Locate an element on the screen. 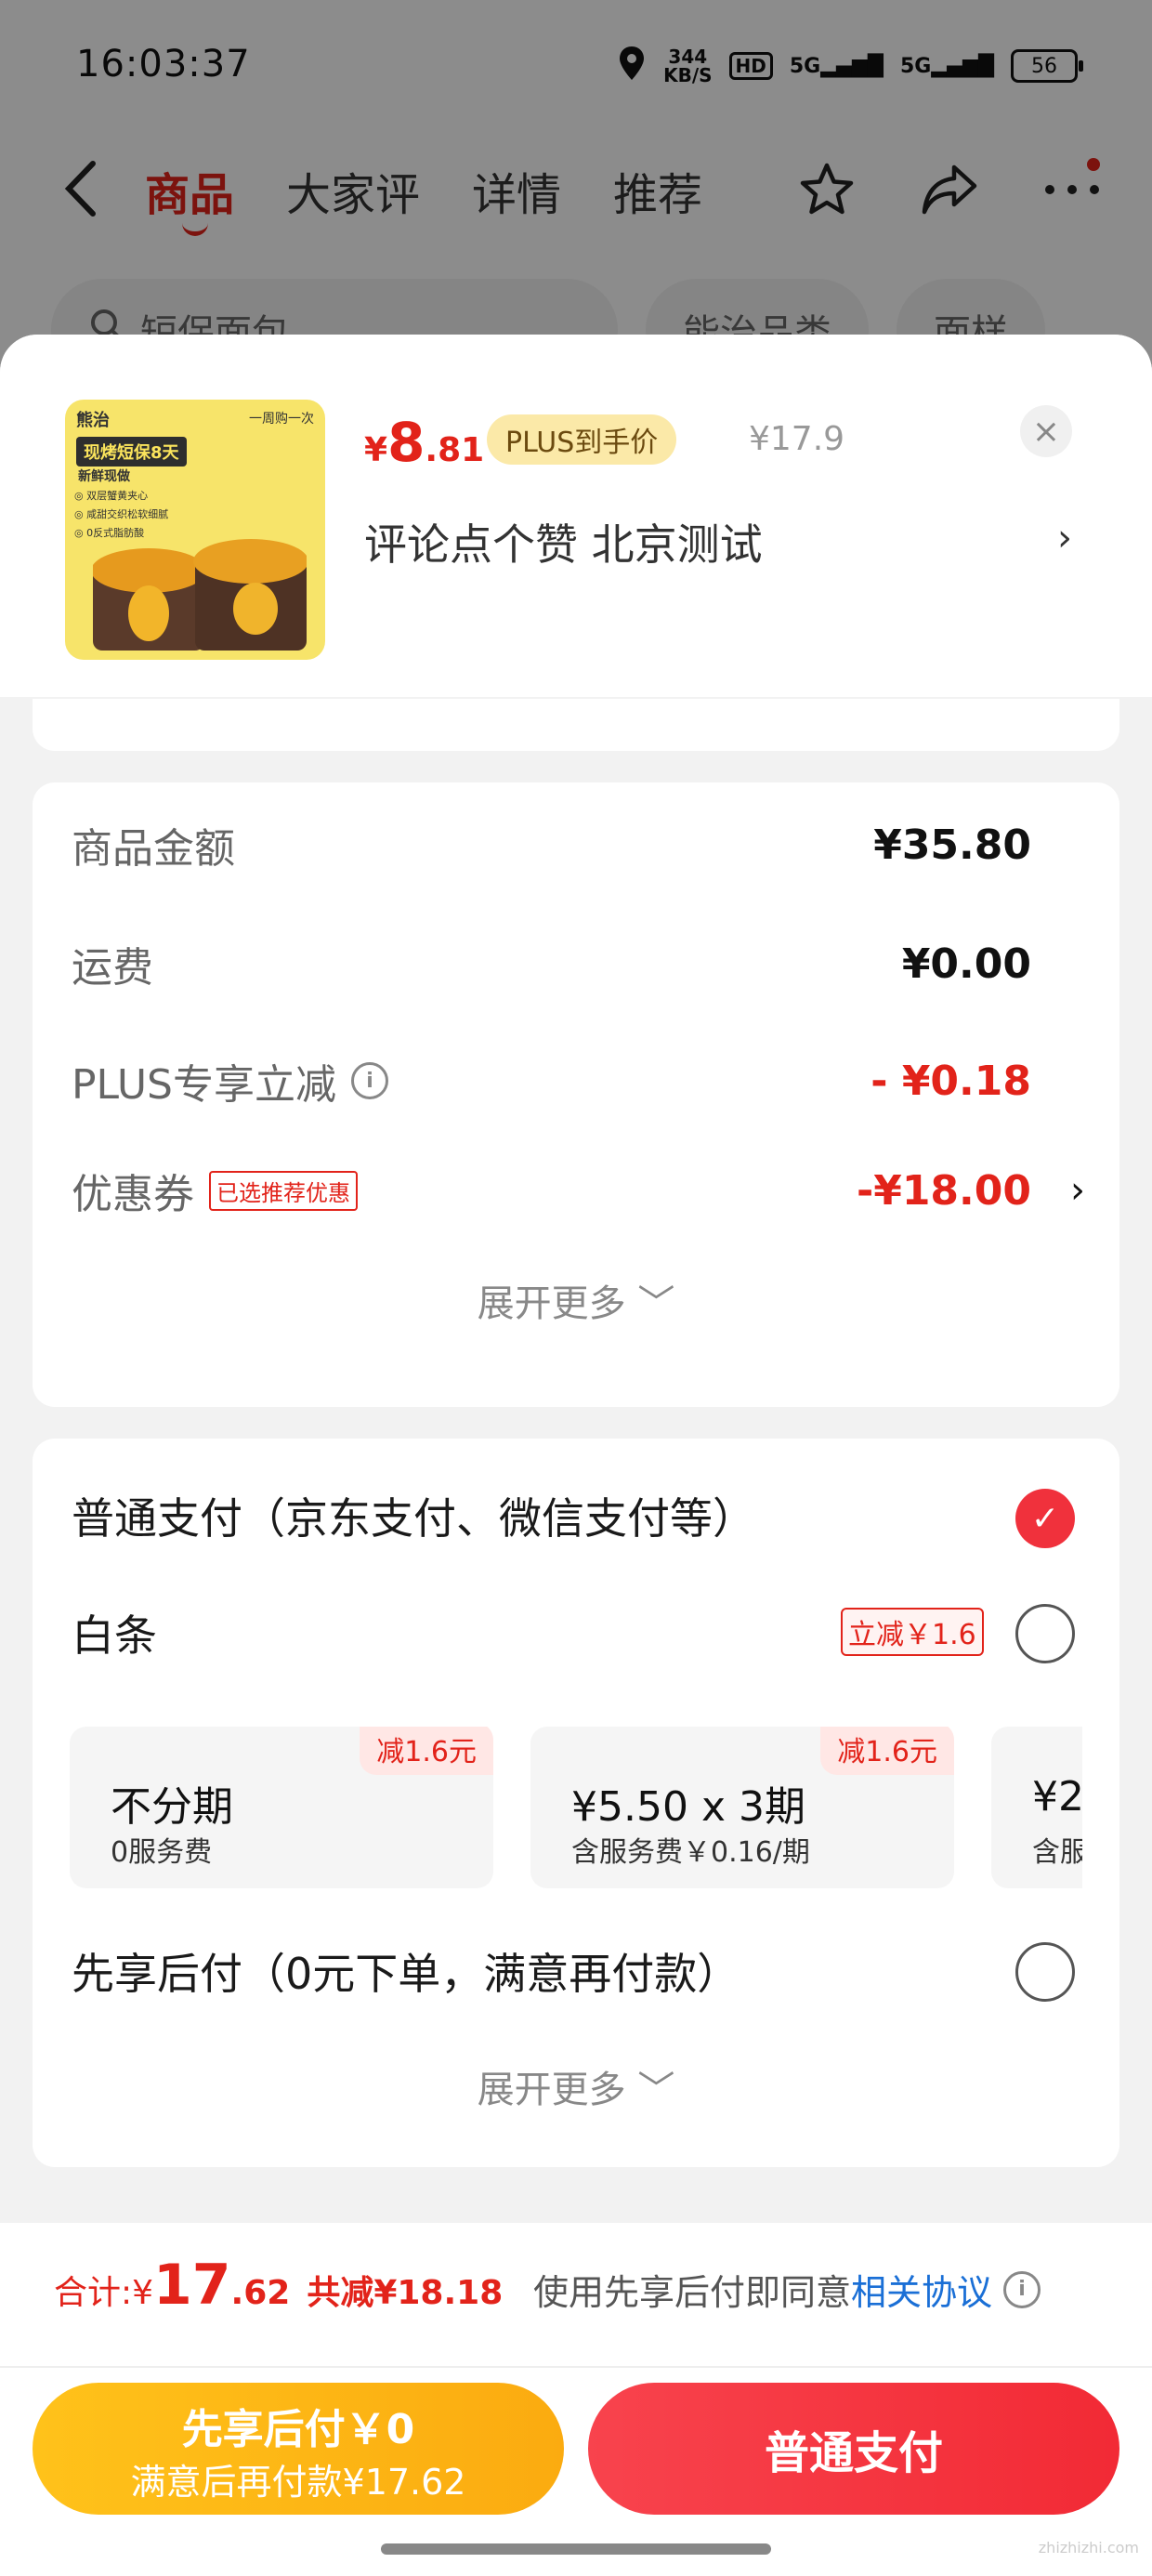  goods-amount-label: 商品金额 is located at coordinates (153, 849).